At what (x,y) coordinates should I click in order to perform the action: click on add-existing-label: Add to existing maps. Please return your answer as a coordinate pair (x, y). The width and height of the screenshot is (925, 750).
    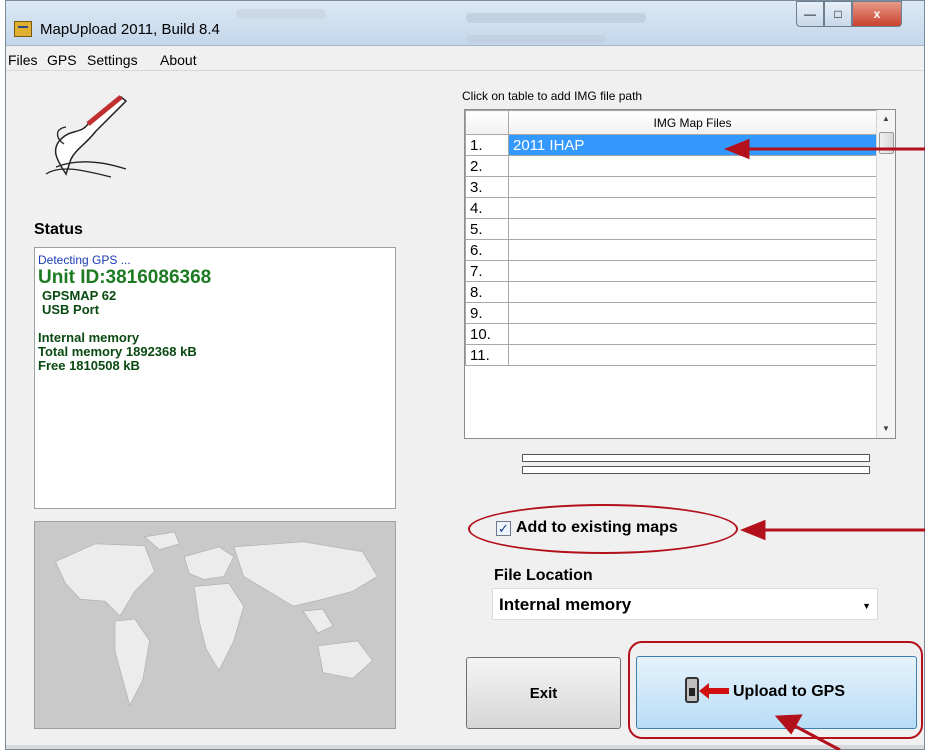
    Looking at the image, I should click on (597, 528).